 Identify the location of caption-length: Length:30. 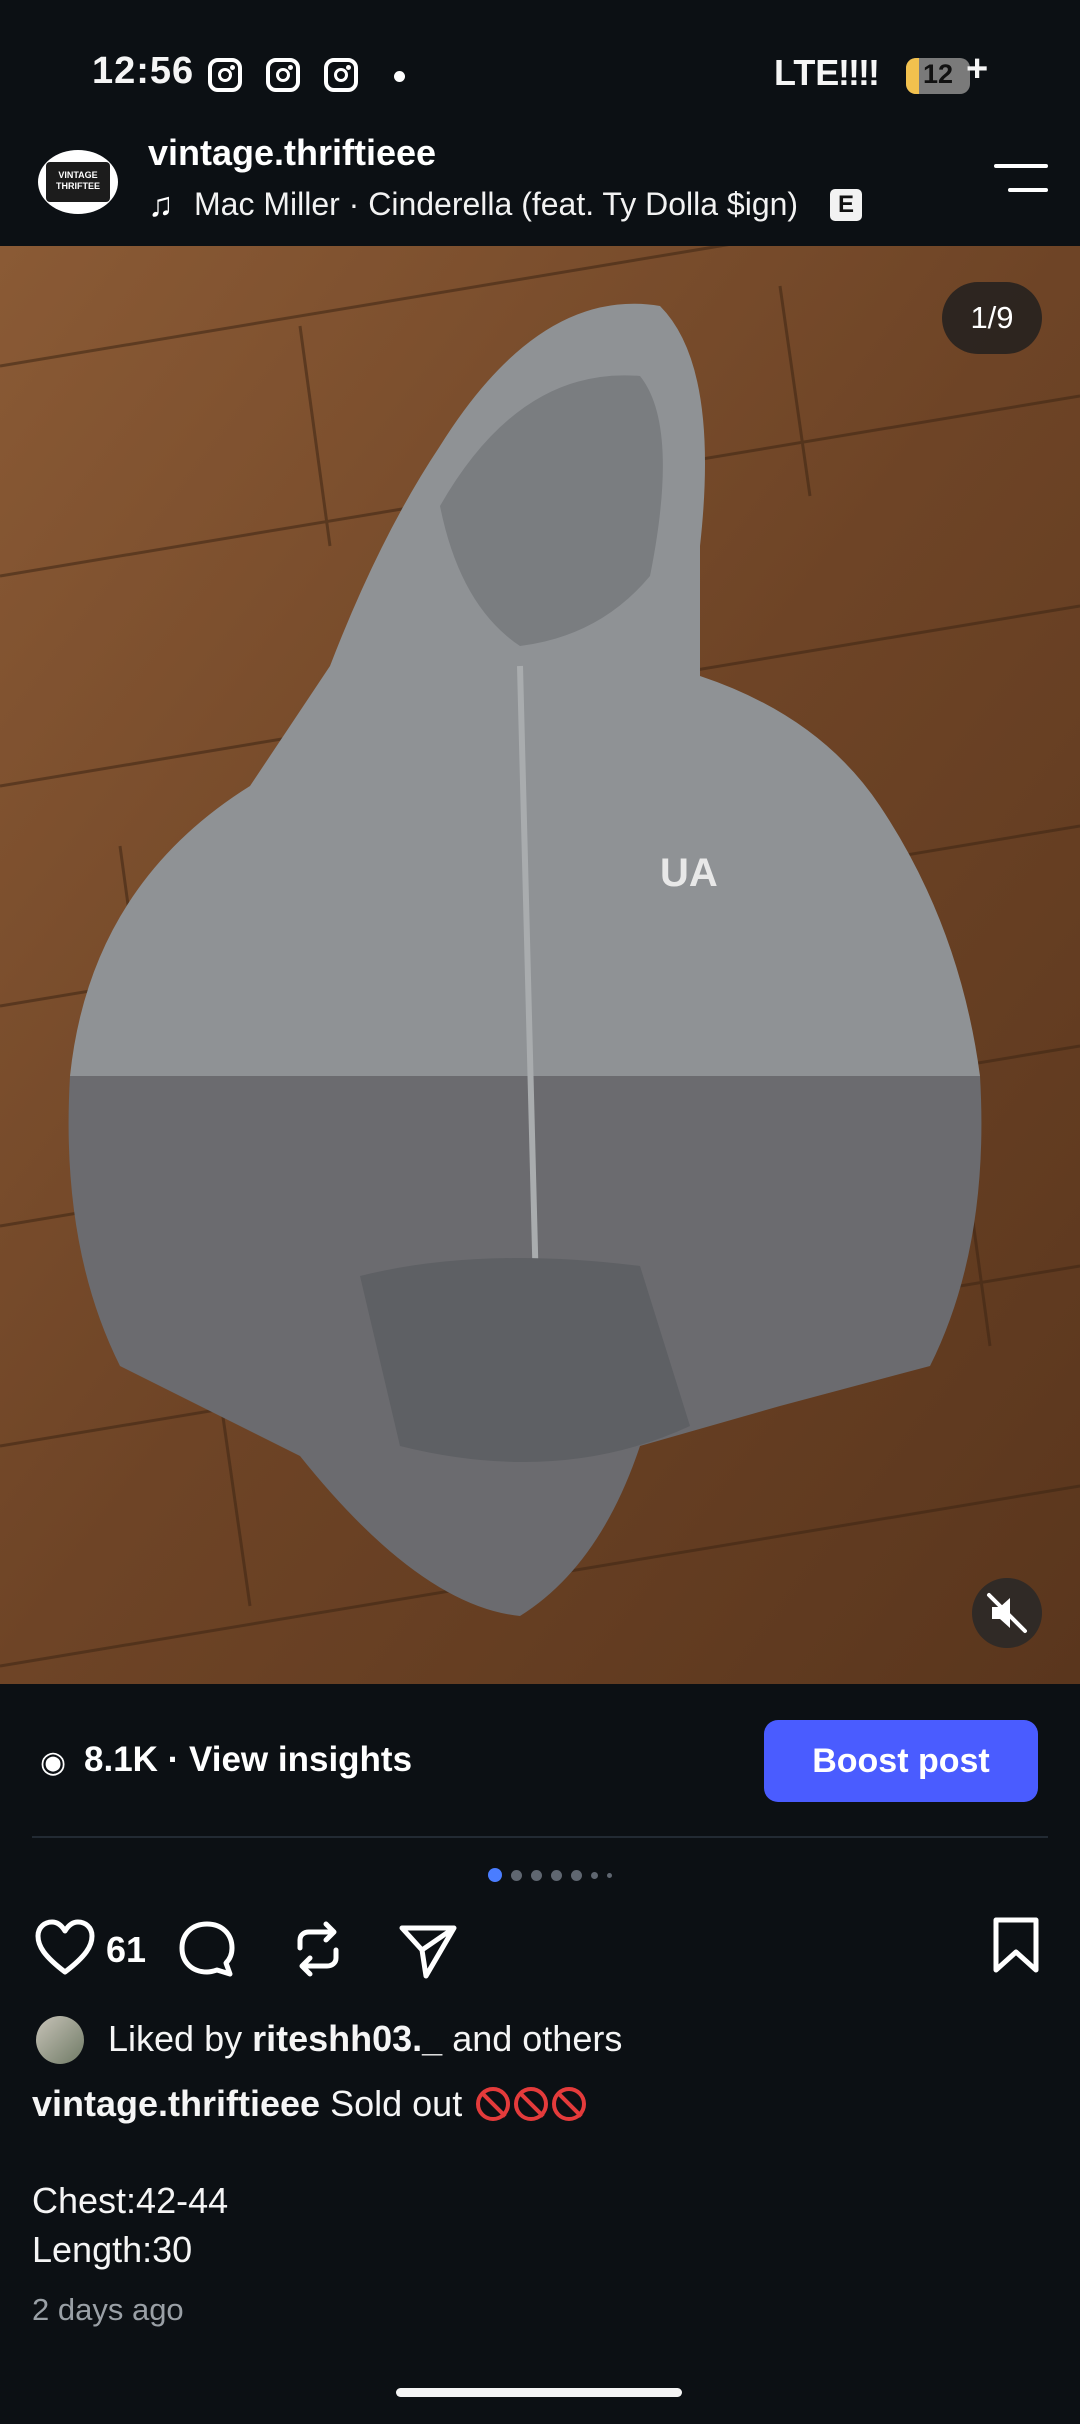
(112, 2249).